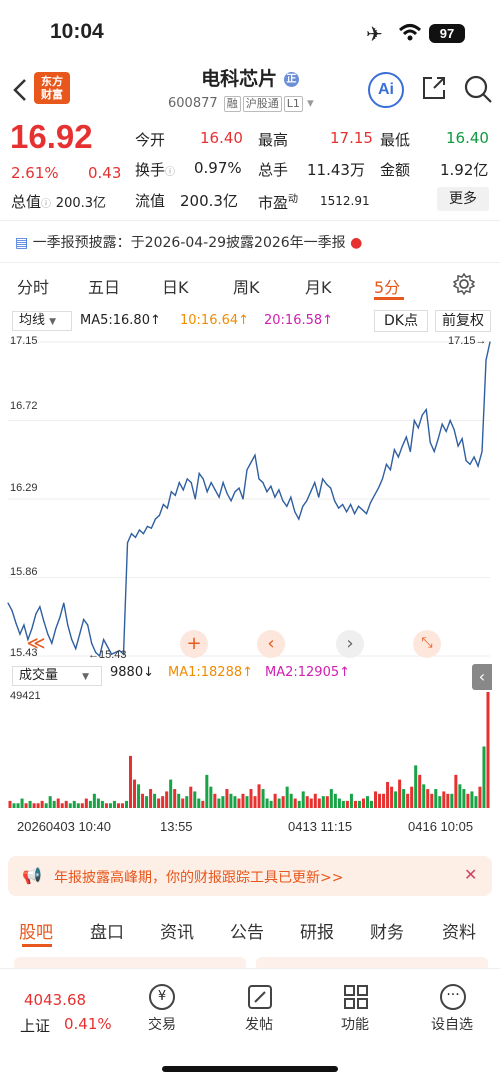 Image resolution: width=500 pixels, height=1083 pixels. Describe the element at coordinates (33, 286) in the screenshot. I see `tab-timeshare: 分时` at that location.